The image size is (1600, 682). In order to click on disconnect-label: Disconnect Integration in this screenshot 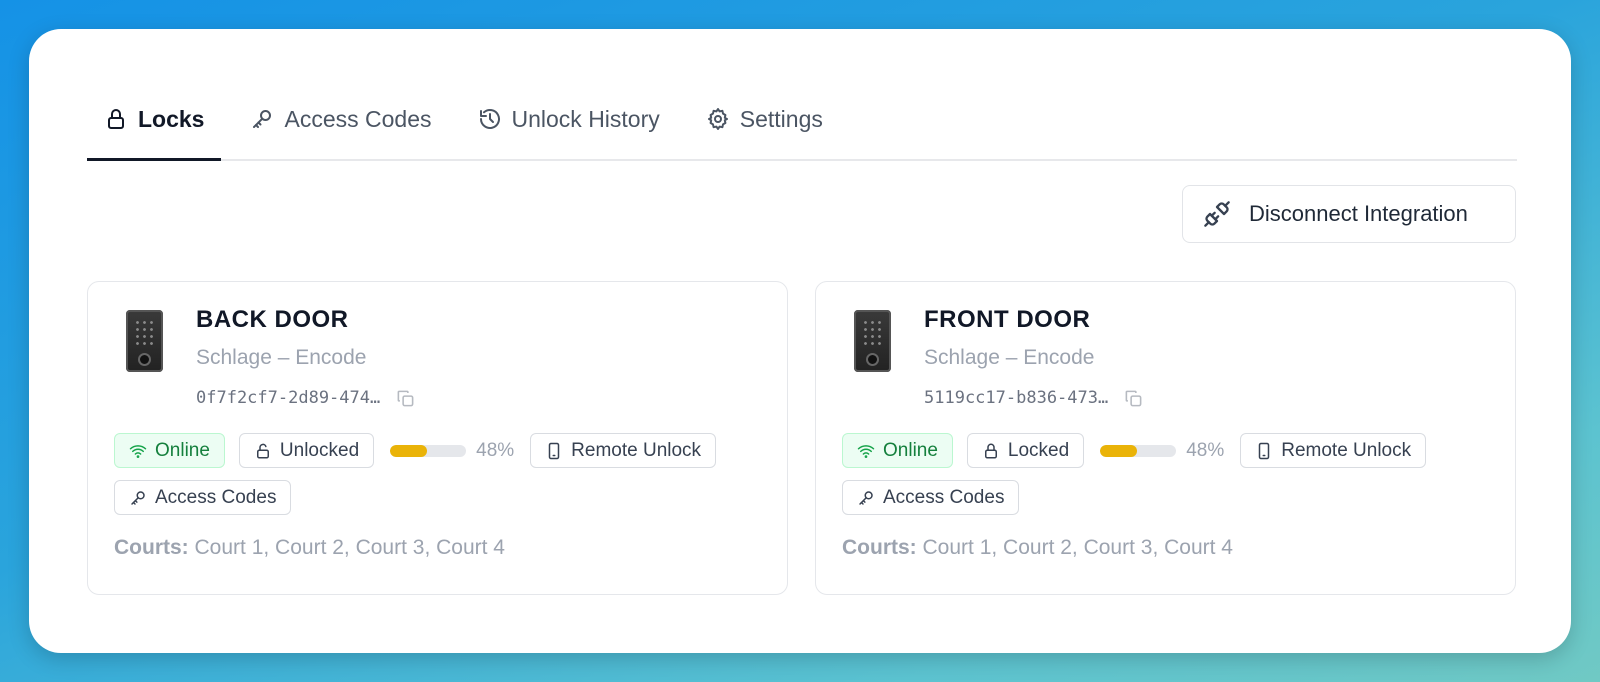, I will do `click(1358, 213)`.